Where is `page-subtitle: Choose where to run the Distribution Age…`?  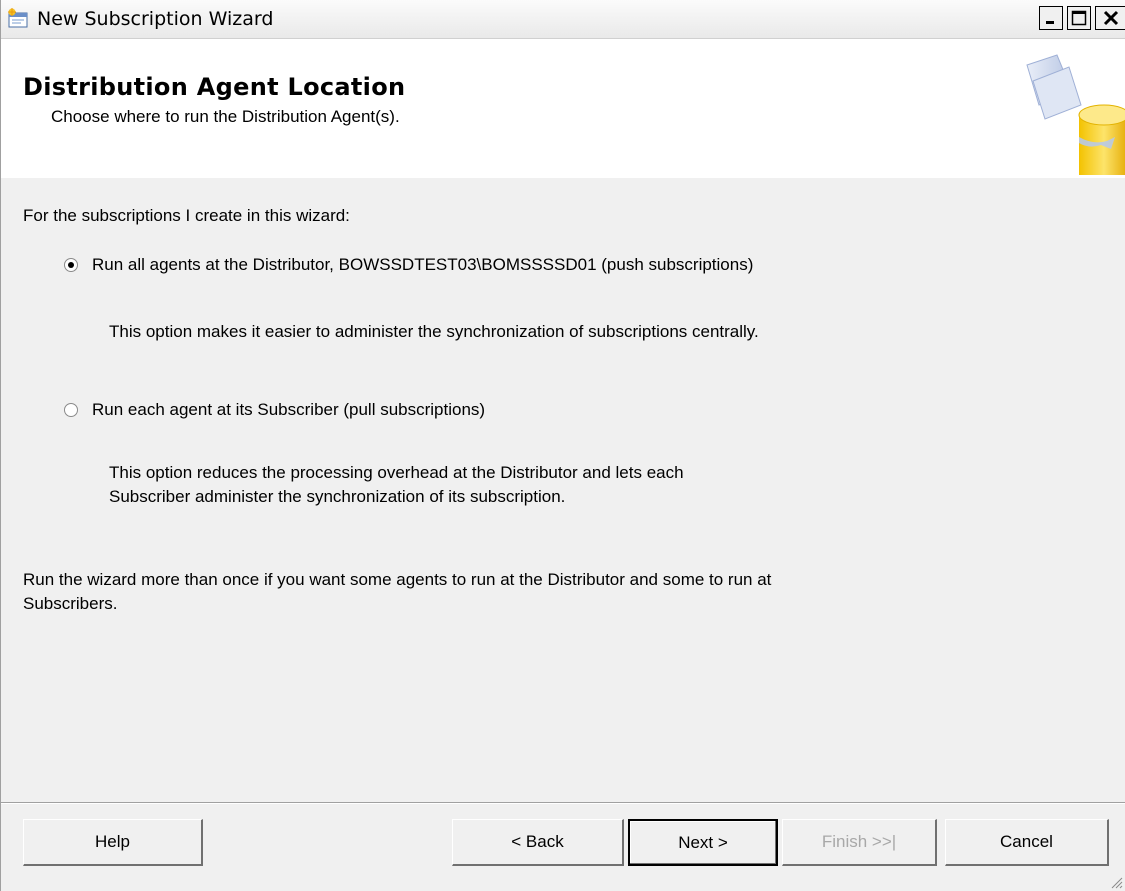
page-subtitle: Choose where to run the Distribution Age… is located at coordinates (225, 116).